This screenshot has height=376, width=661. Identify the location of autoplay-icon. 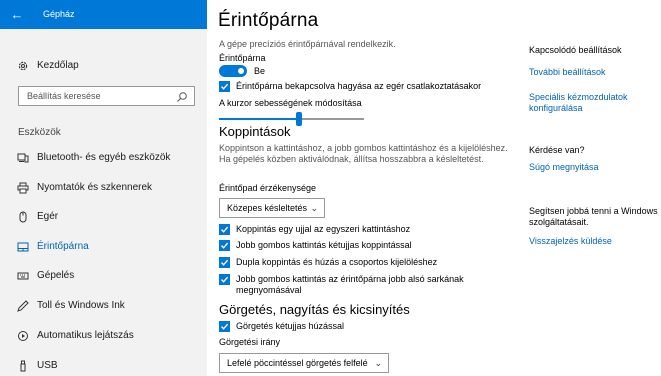
(23, 336).